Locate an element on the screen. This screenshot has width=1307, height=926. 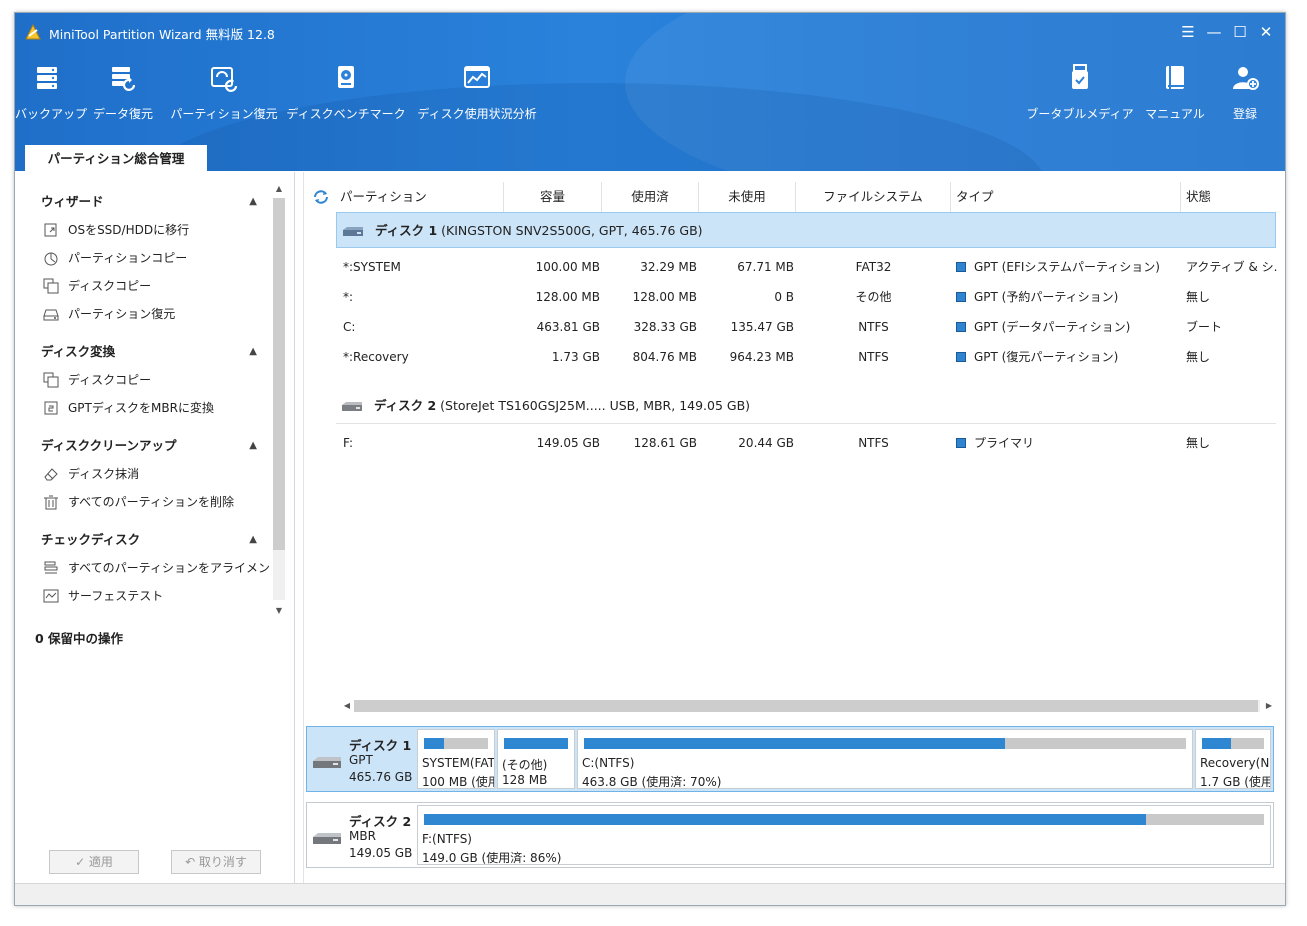
maximize-icon: ☐ is located at coordinates (1240, 32).